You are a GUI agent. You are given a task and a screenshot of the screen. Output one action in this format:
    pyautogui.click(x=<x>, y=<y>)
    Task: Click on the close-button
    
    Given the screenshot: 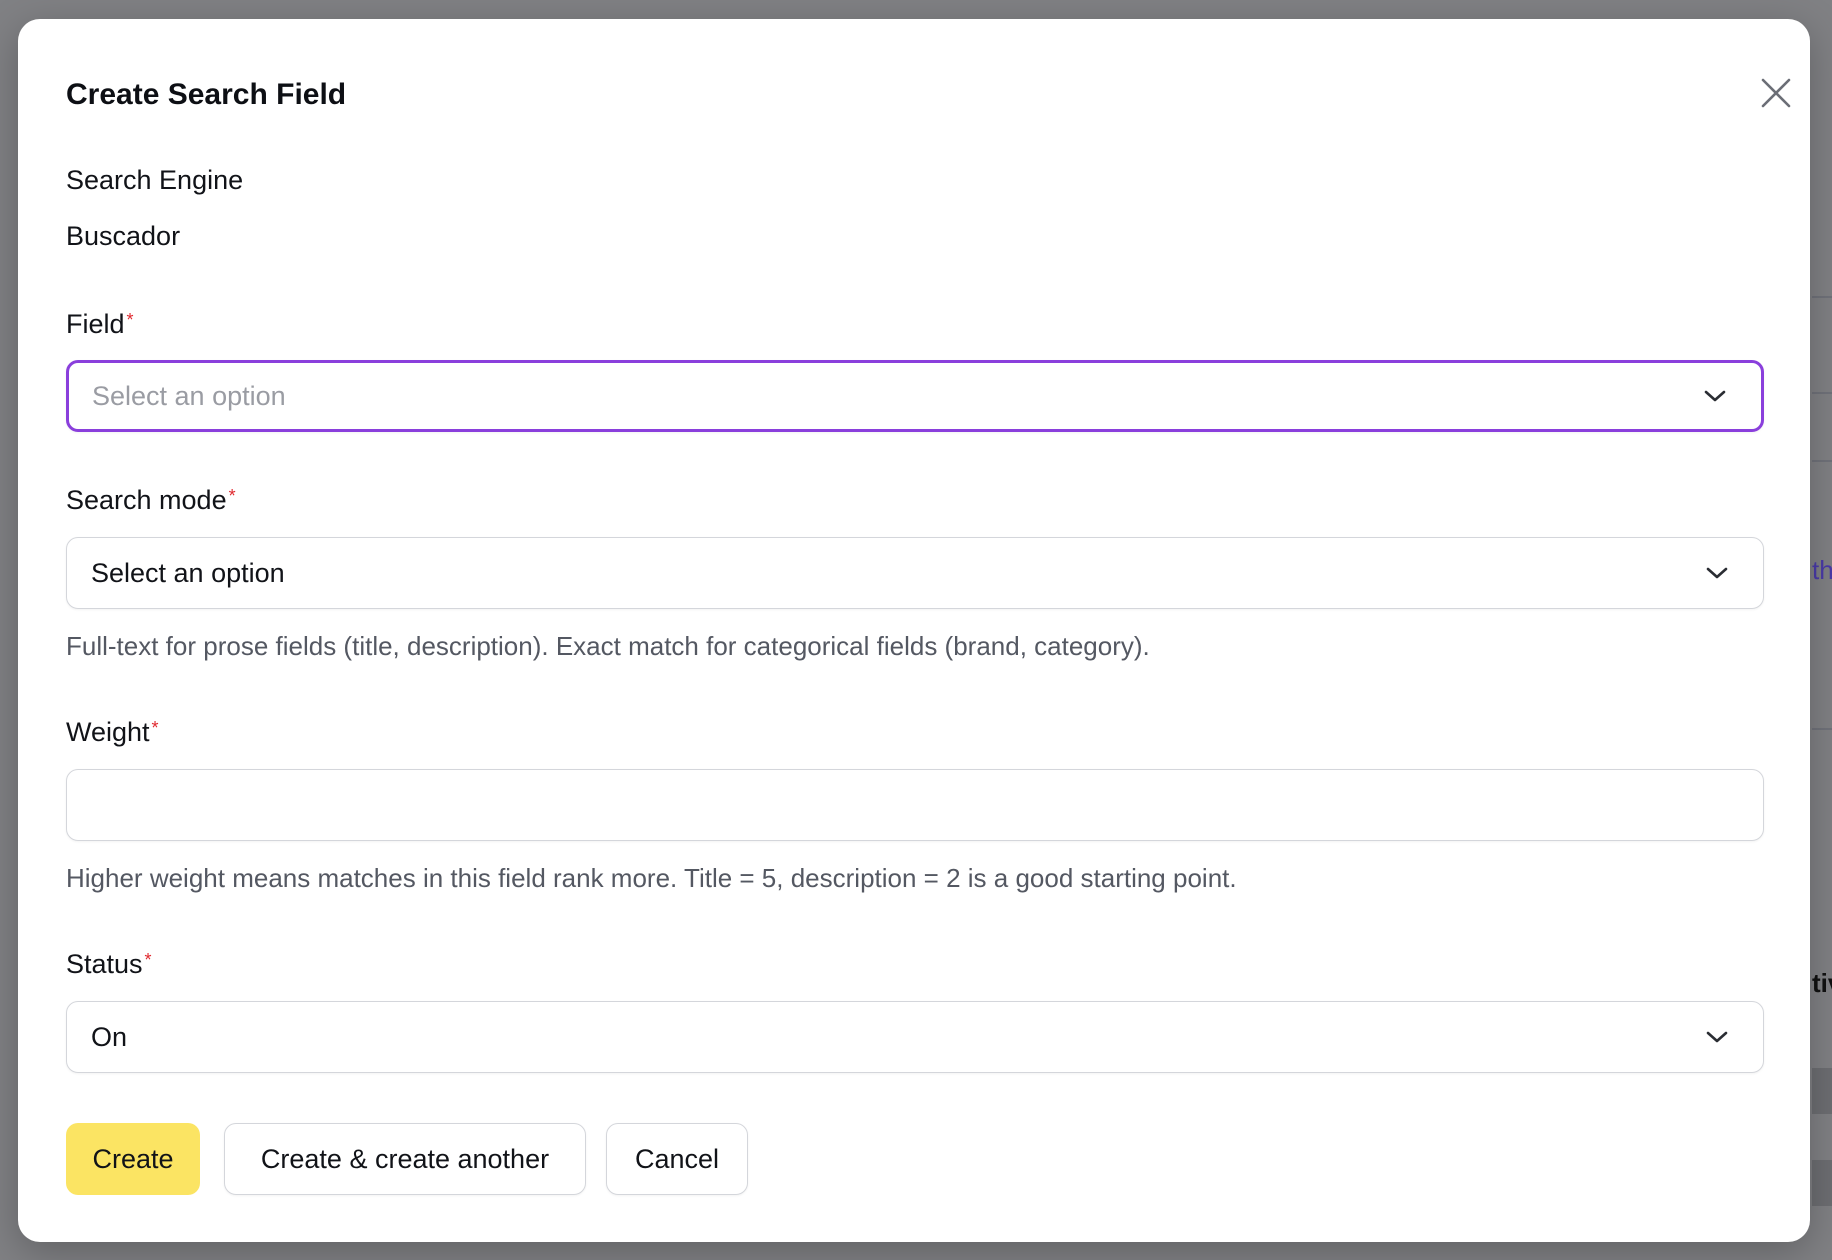 What is the action you would take?
    pyautogui.click(x=1776, y=93)
    